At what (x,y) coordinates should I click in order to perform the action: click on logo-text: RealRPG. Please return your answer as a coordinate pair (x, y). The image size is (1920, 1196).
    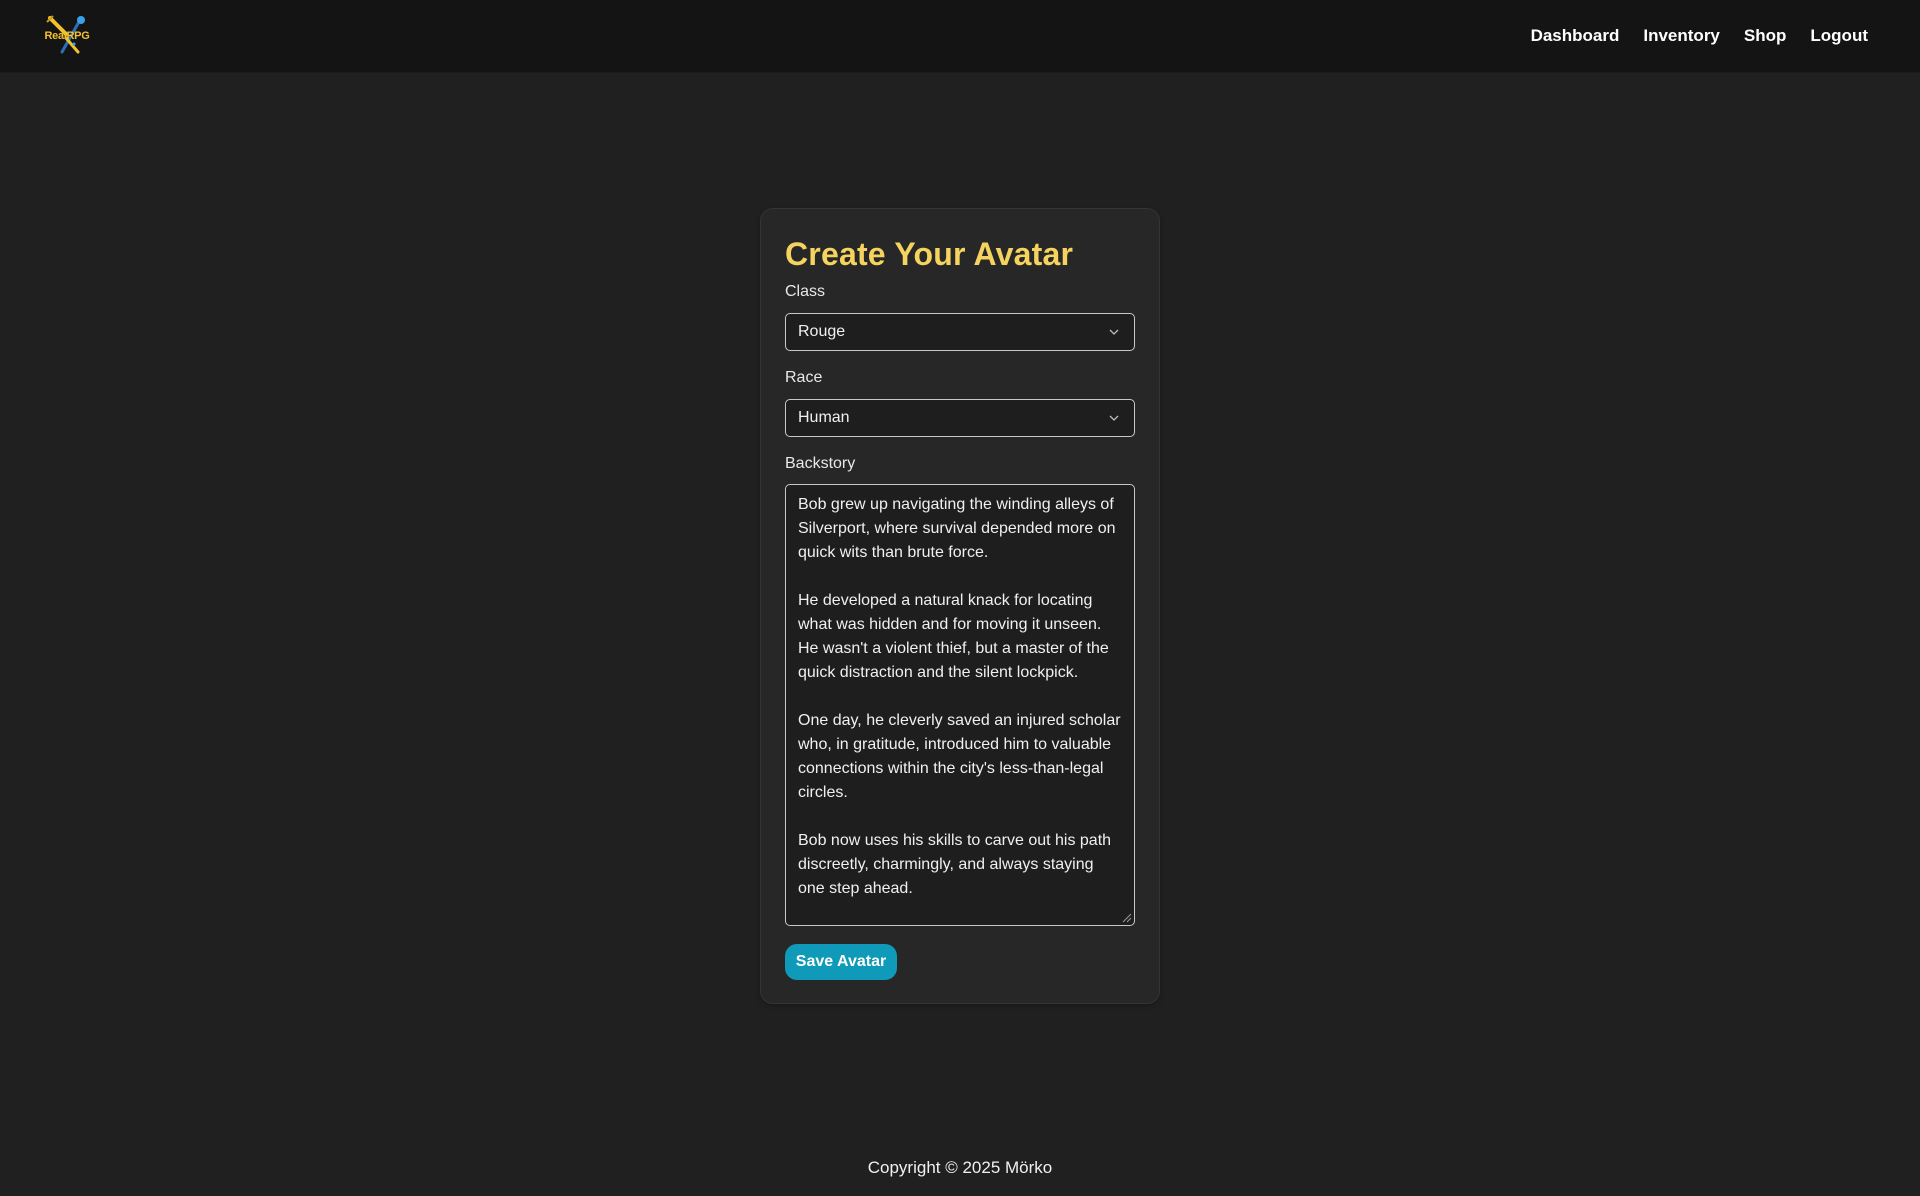
    Looking at the image, I should click on (67, 36).